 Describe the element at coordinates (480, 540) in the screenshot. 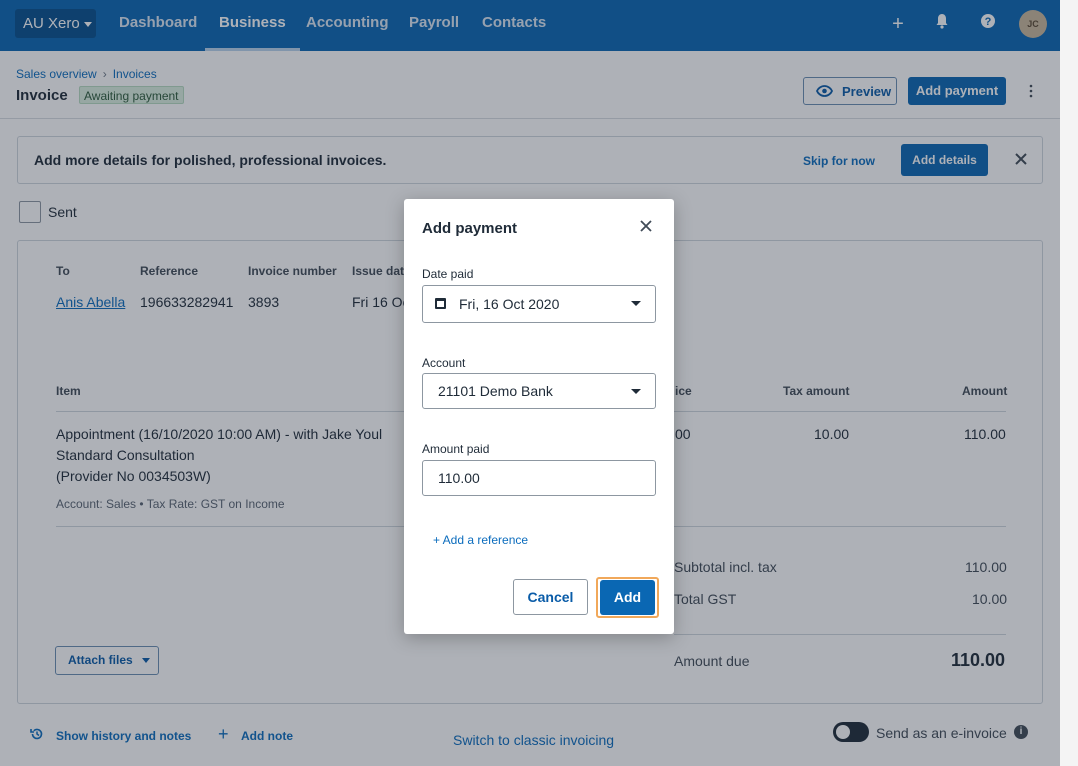

I see `add-reference-link: + Add a reference` at that location.